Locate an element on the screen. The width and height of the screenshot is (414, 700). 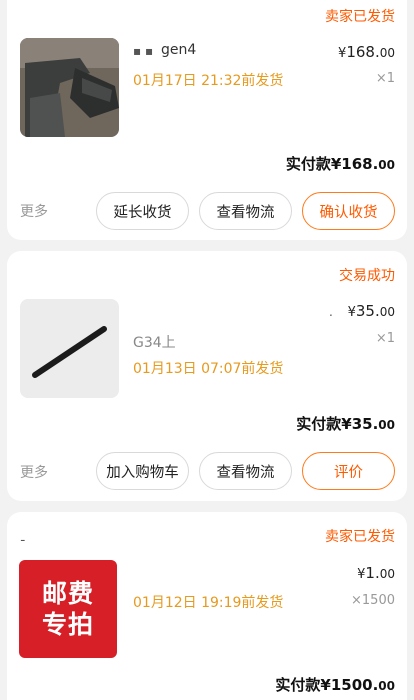
product-quantity: ×1500 is located at coordinates (373, 600).